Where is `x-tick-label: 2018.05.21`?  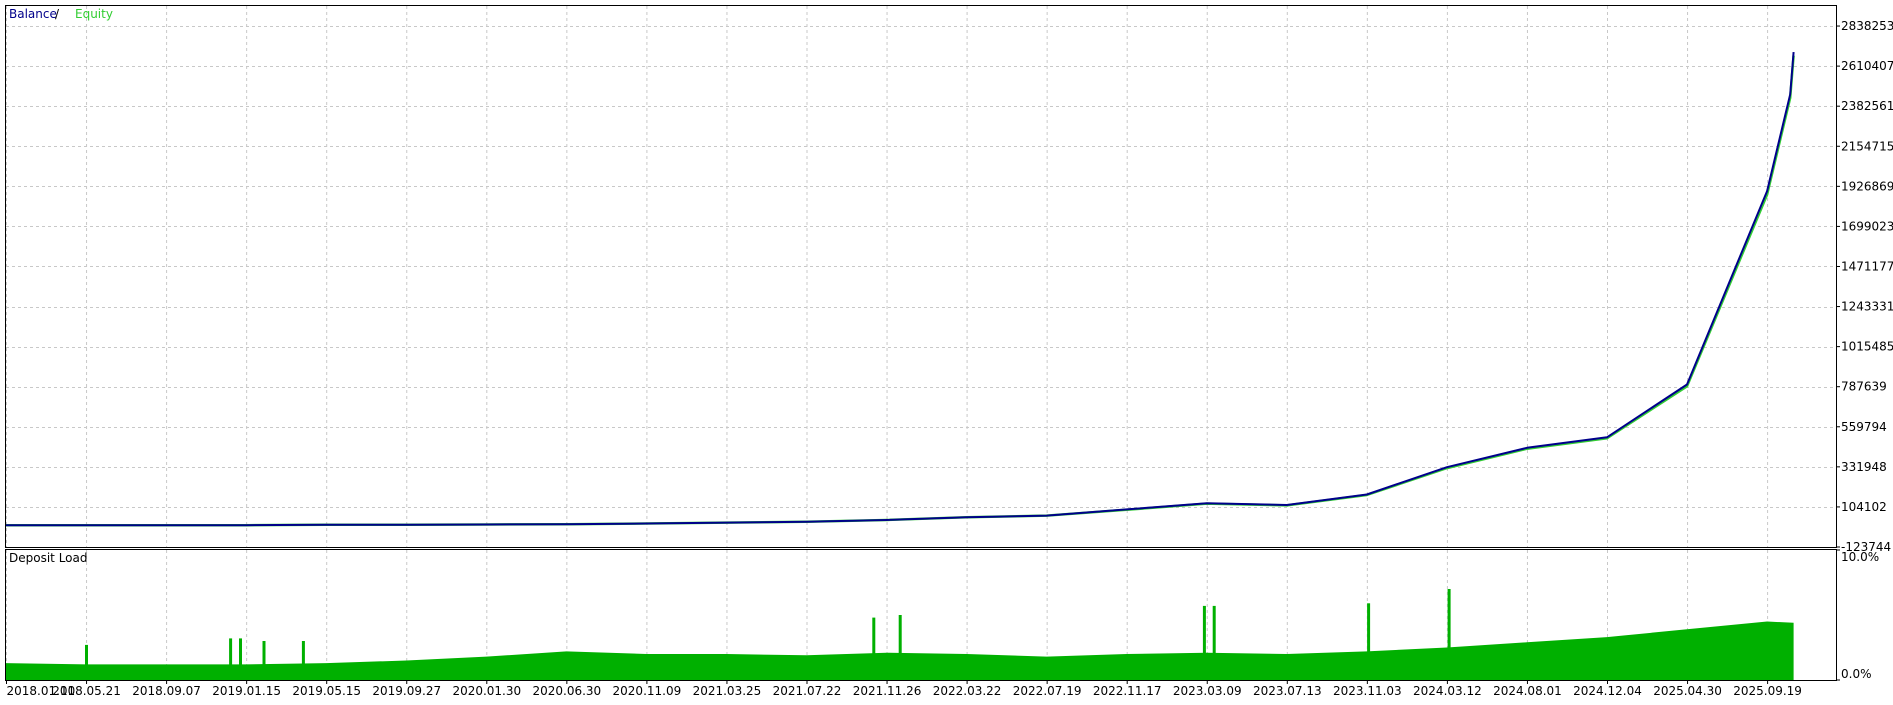
x-tick-label: 2018.05.21 is located at coordinates (86, 691).